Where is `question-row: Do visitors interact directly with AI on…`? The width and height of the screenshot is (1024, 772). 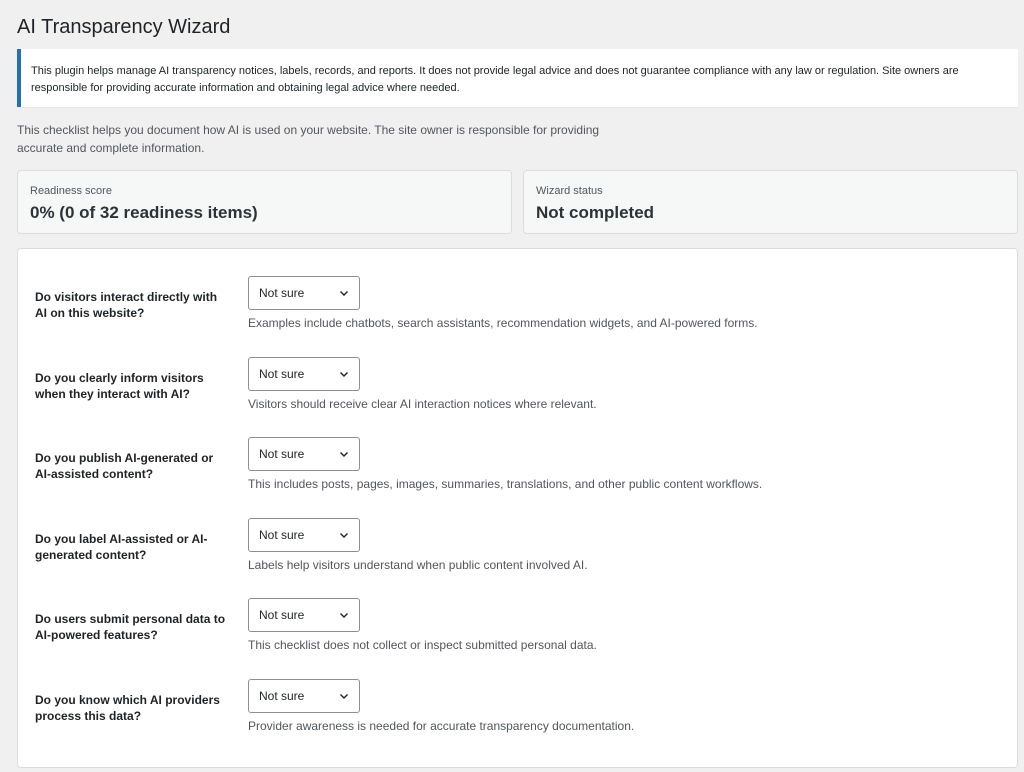
question-row: Do visitors interact directly with AI on… is located at coordinates (517, 322).